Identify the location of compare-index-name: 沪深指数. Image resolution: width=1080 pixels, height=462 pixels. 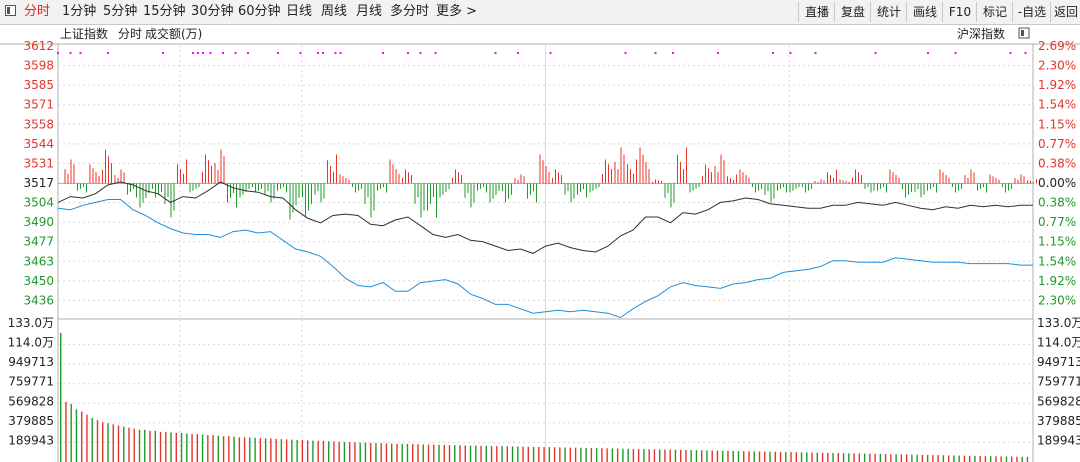
(981, 33).